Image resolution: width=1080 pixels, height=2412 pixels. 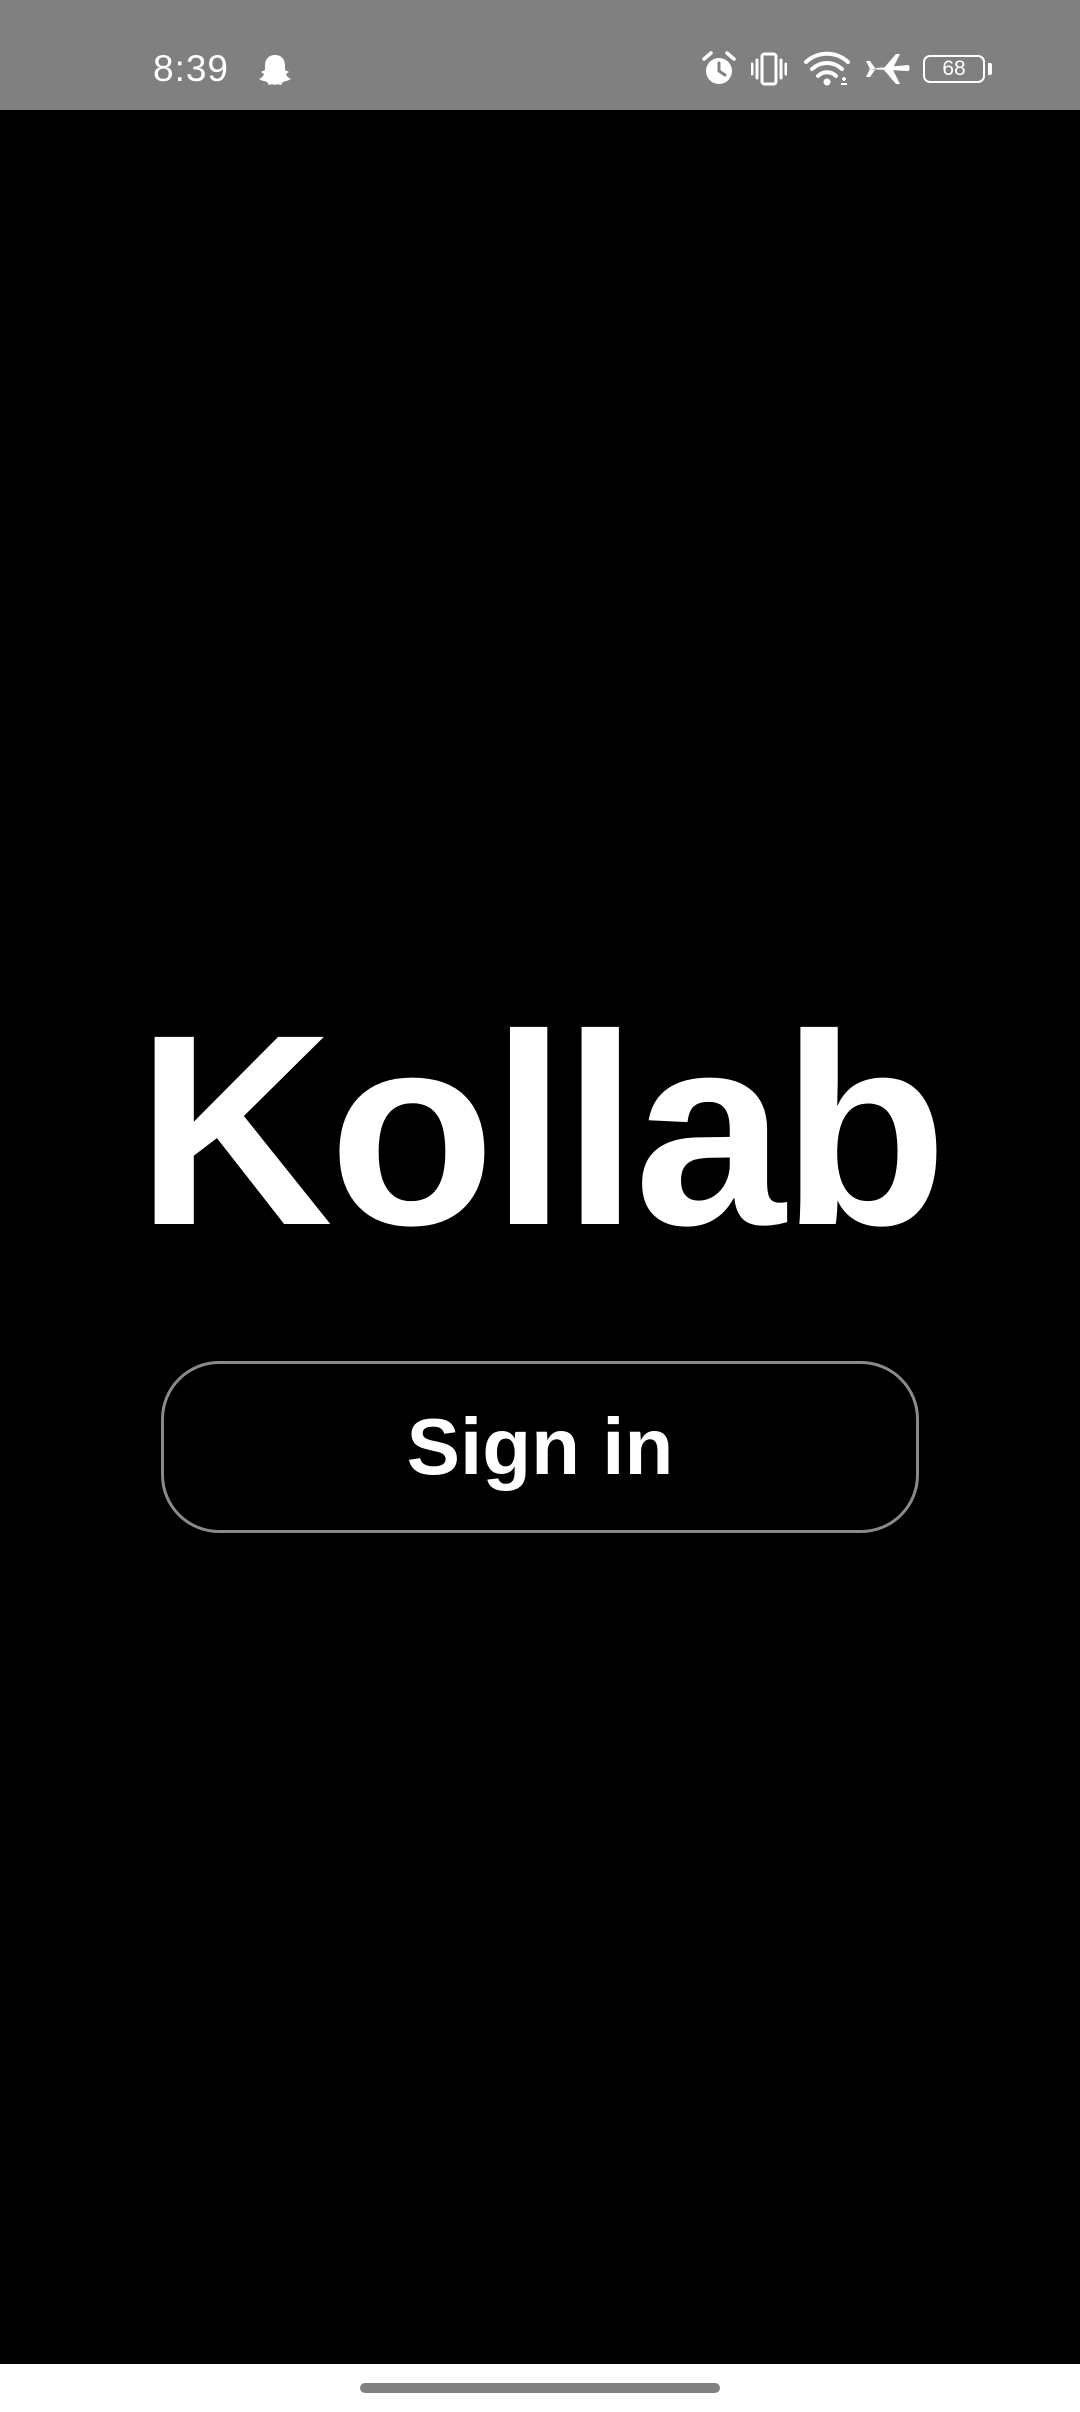 What do you see at coordinates (769, 69) in the screenshot?
I see `vibrate-icon` at bounding box center [769, 69].